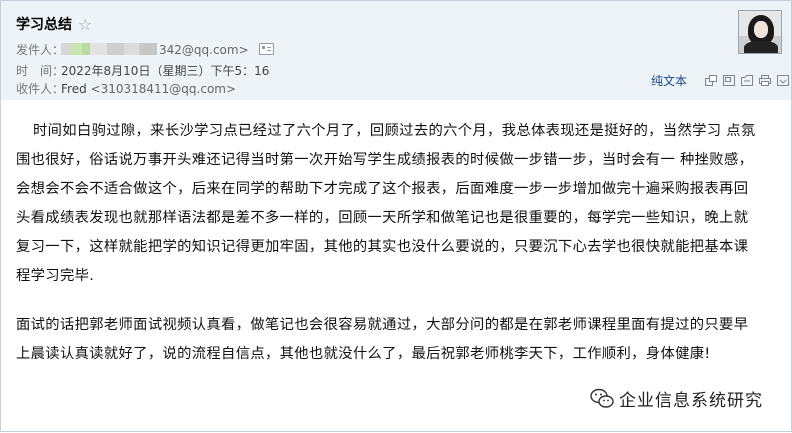 The width and height of the screenshot is (792, 433). Describe the element at coordinates (85, 24) in the screenshot. I see `star-icon: ☆` at that location.